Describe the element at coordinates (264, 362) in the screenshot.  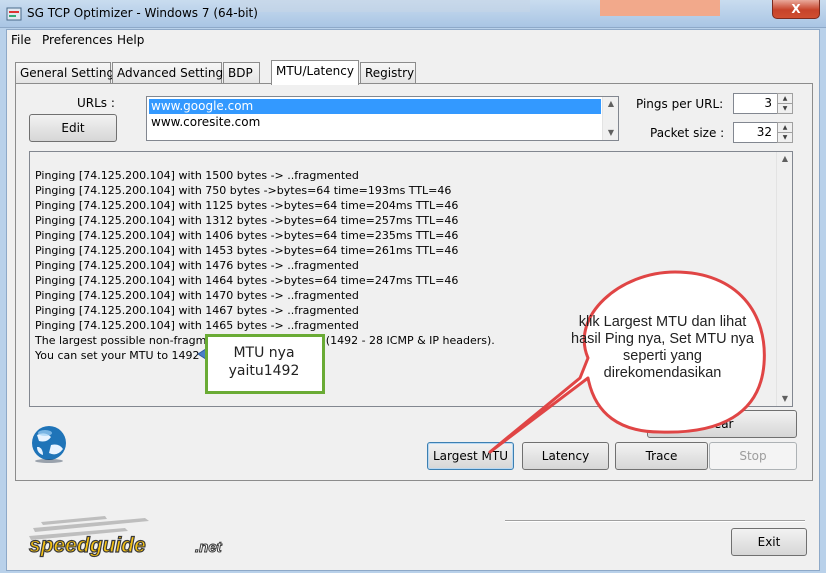
I see `mtu-callout-text: MTU nya yaitu1492` at that location.